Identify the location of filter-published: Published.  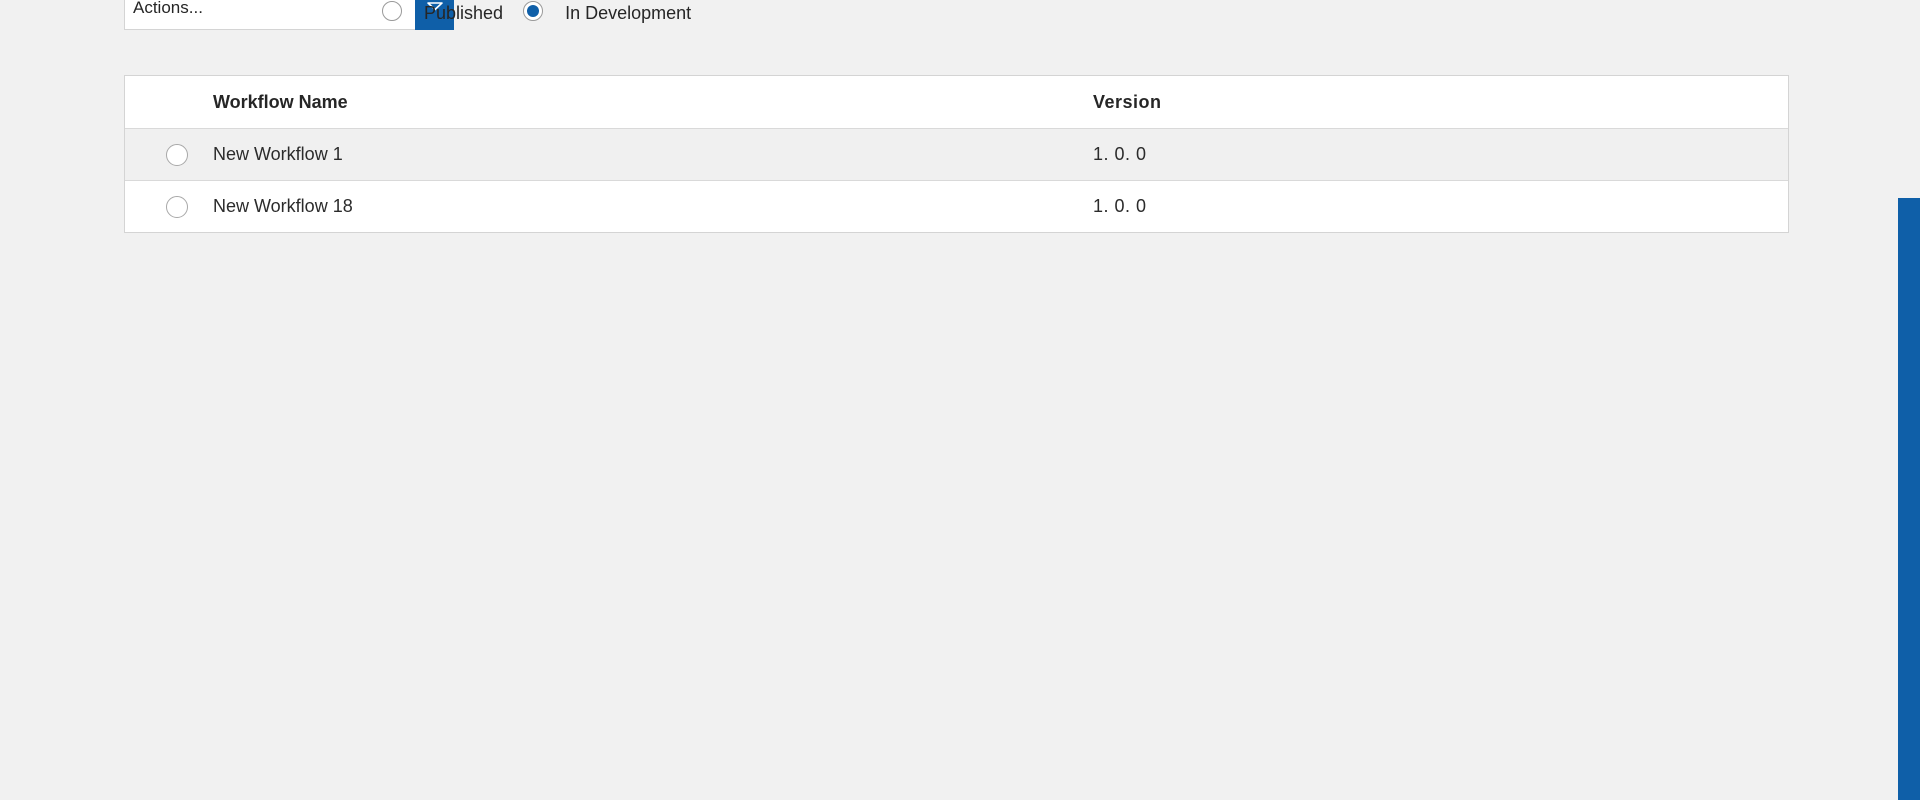
(443, 12).